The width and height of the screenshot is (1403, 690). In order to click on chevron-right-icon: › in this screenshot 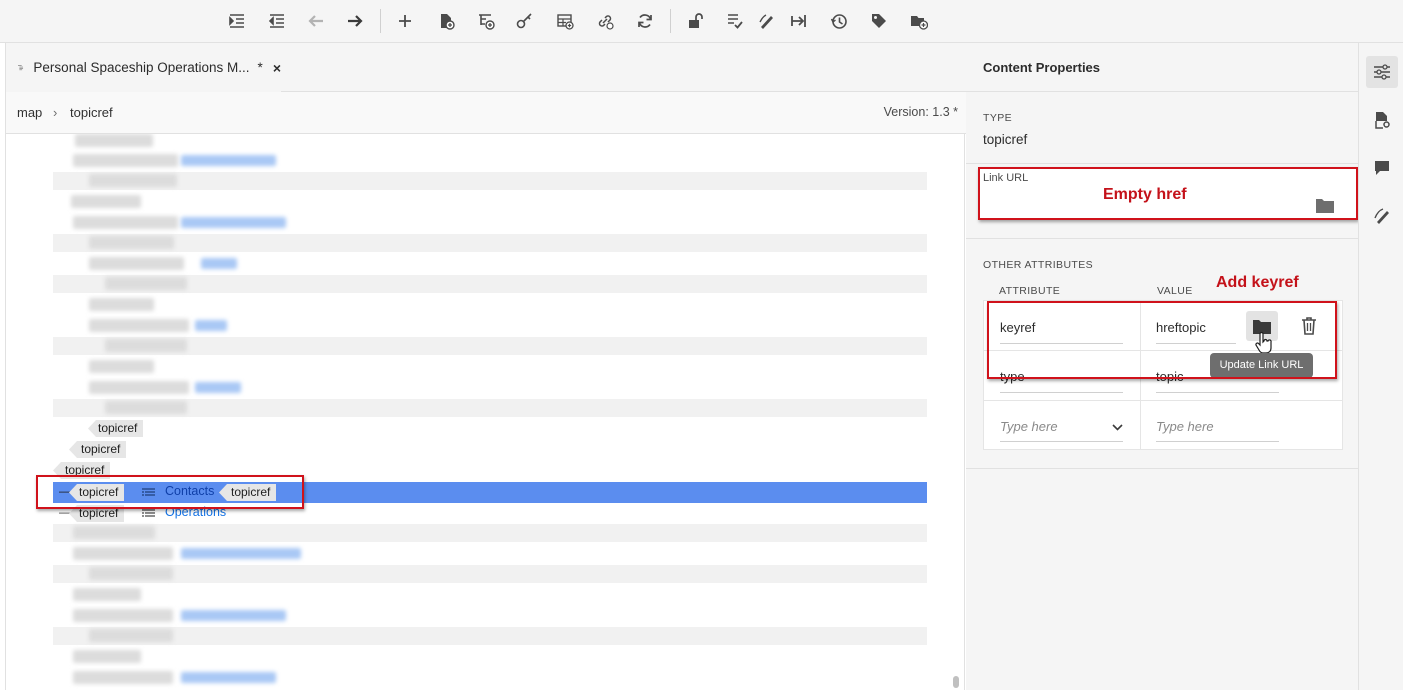, I will do `click(55, 112)`.